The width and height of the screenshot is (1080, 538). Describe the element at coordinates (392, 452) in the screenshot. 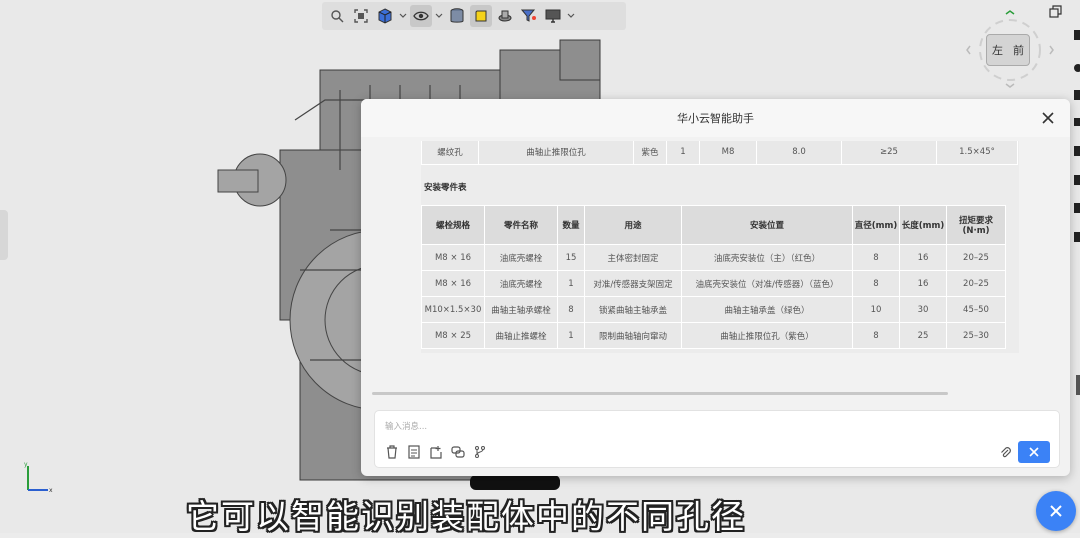

I see `trash-icon` at that location.